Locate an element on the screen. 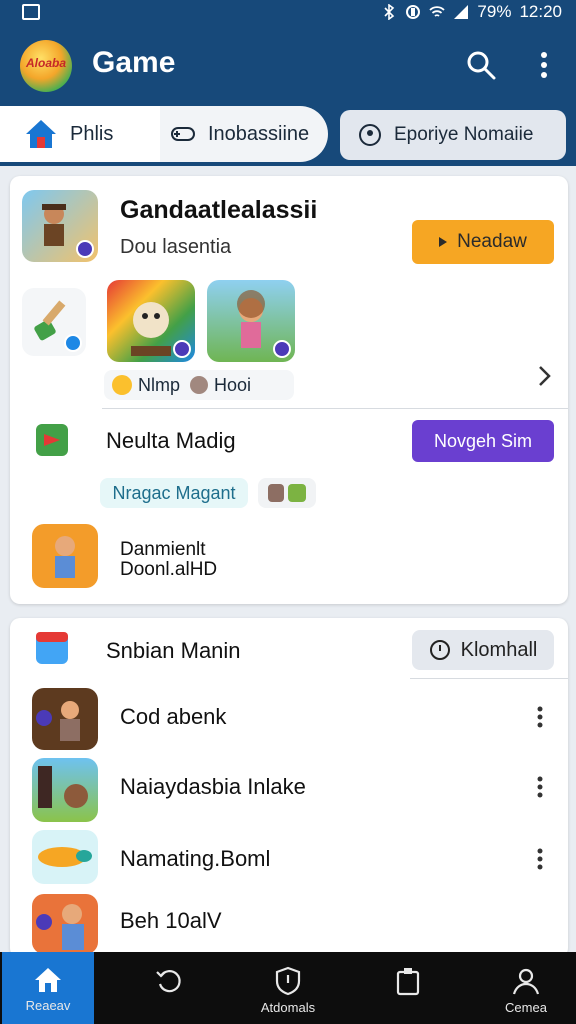 This screenshot has height=1024, width=576. play-icon is located at coordinates (443, 242).